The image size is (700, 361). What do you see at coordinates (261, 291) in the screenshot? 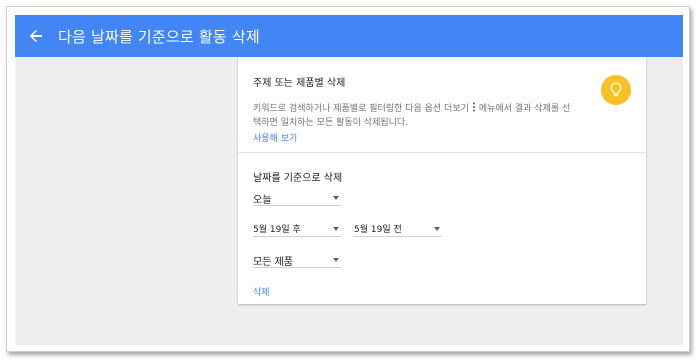
I see `delete-link: 삭제` at bounding box center [261, 291].